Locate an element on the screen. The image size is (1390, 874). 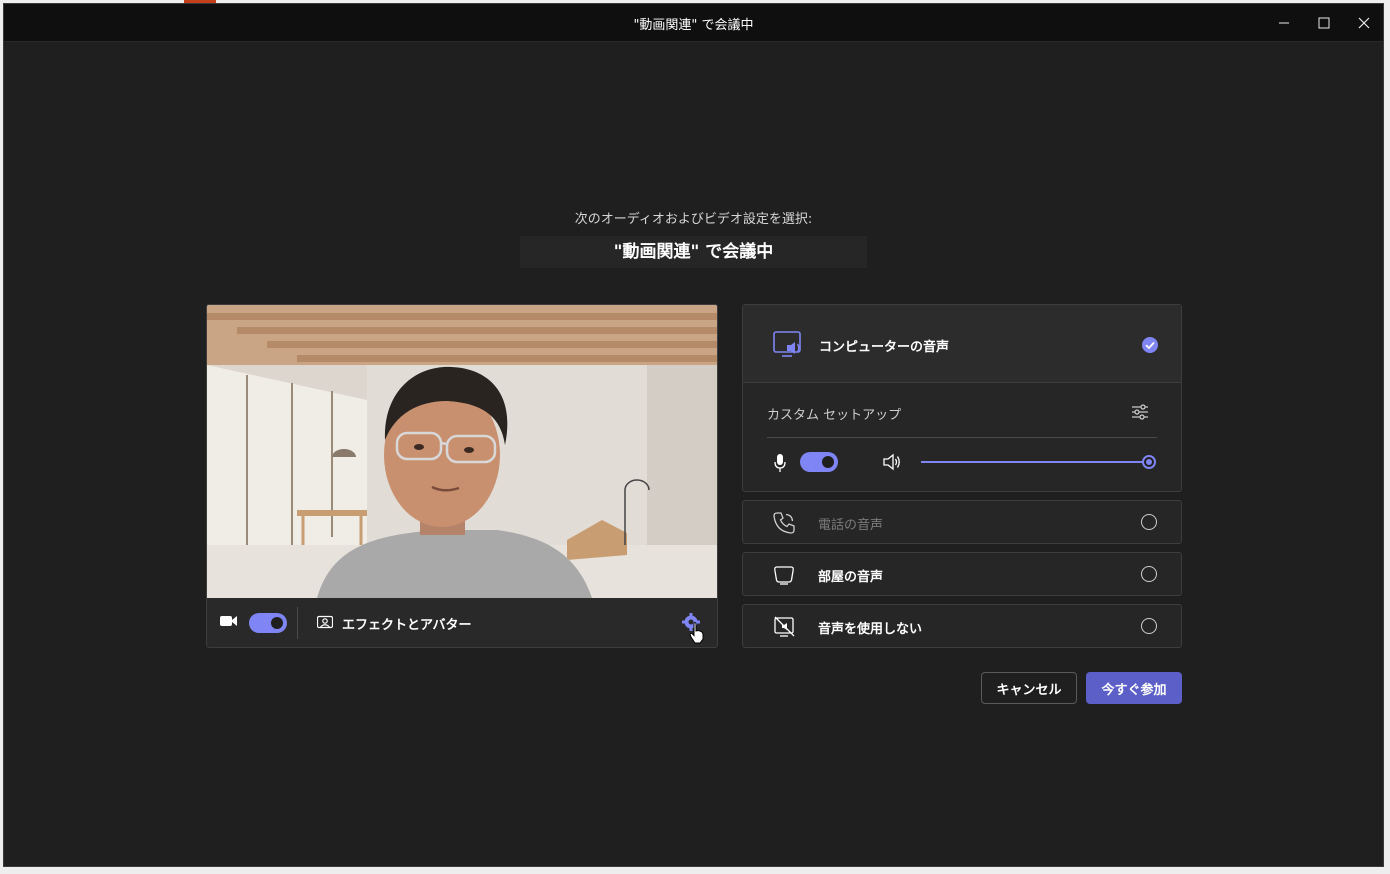
room-icon is located at coordinates (784, 575).